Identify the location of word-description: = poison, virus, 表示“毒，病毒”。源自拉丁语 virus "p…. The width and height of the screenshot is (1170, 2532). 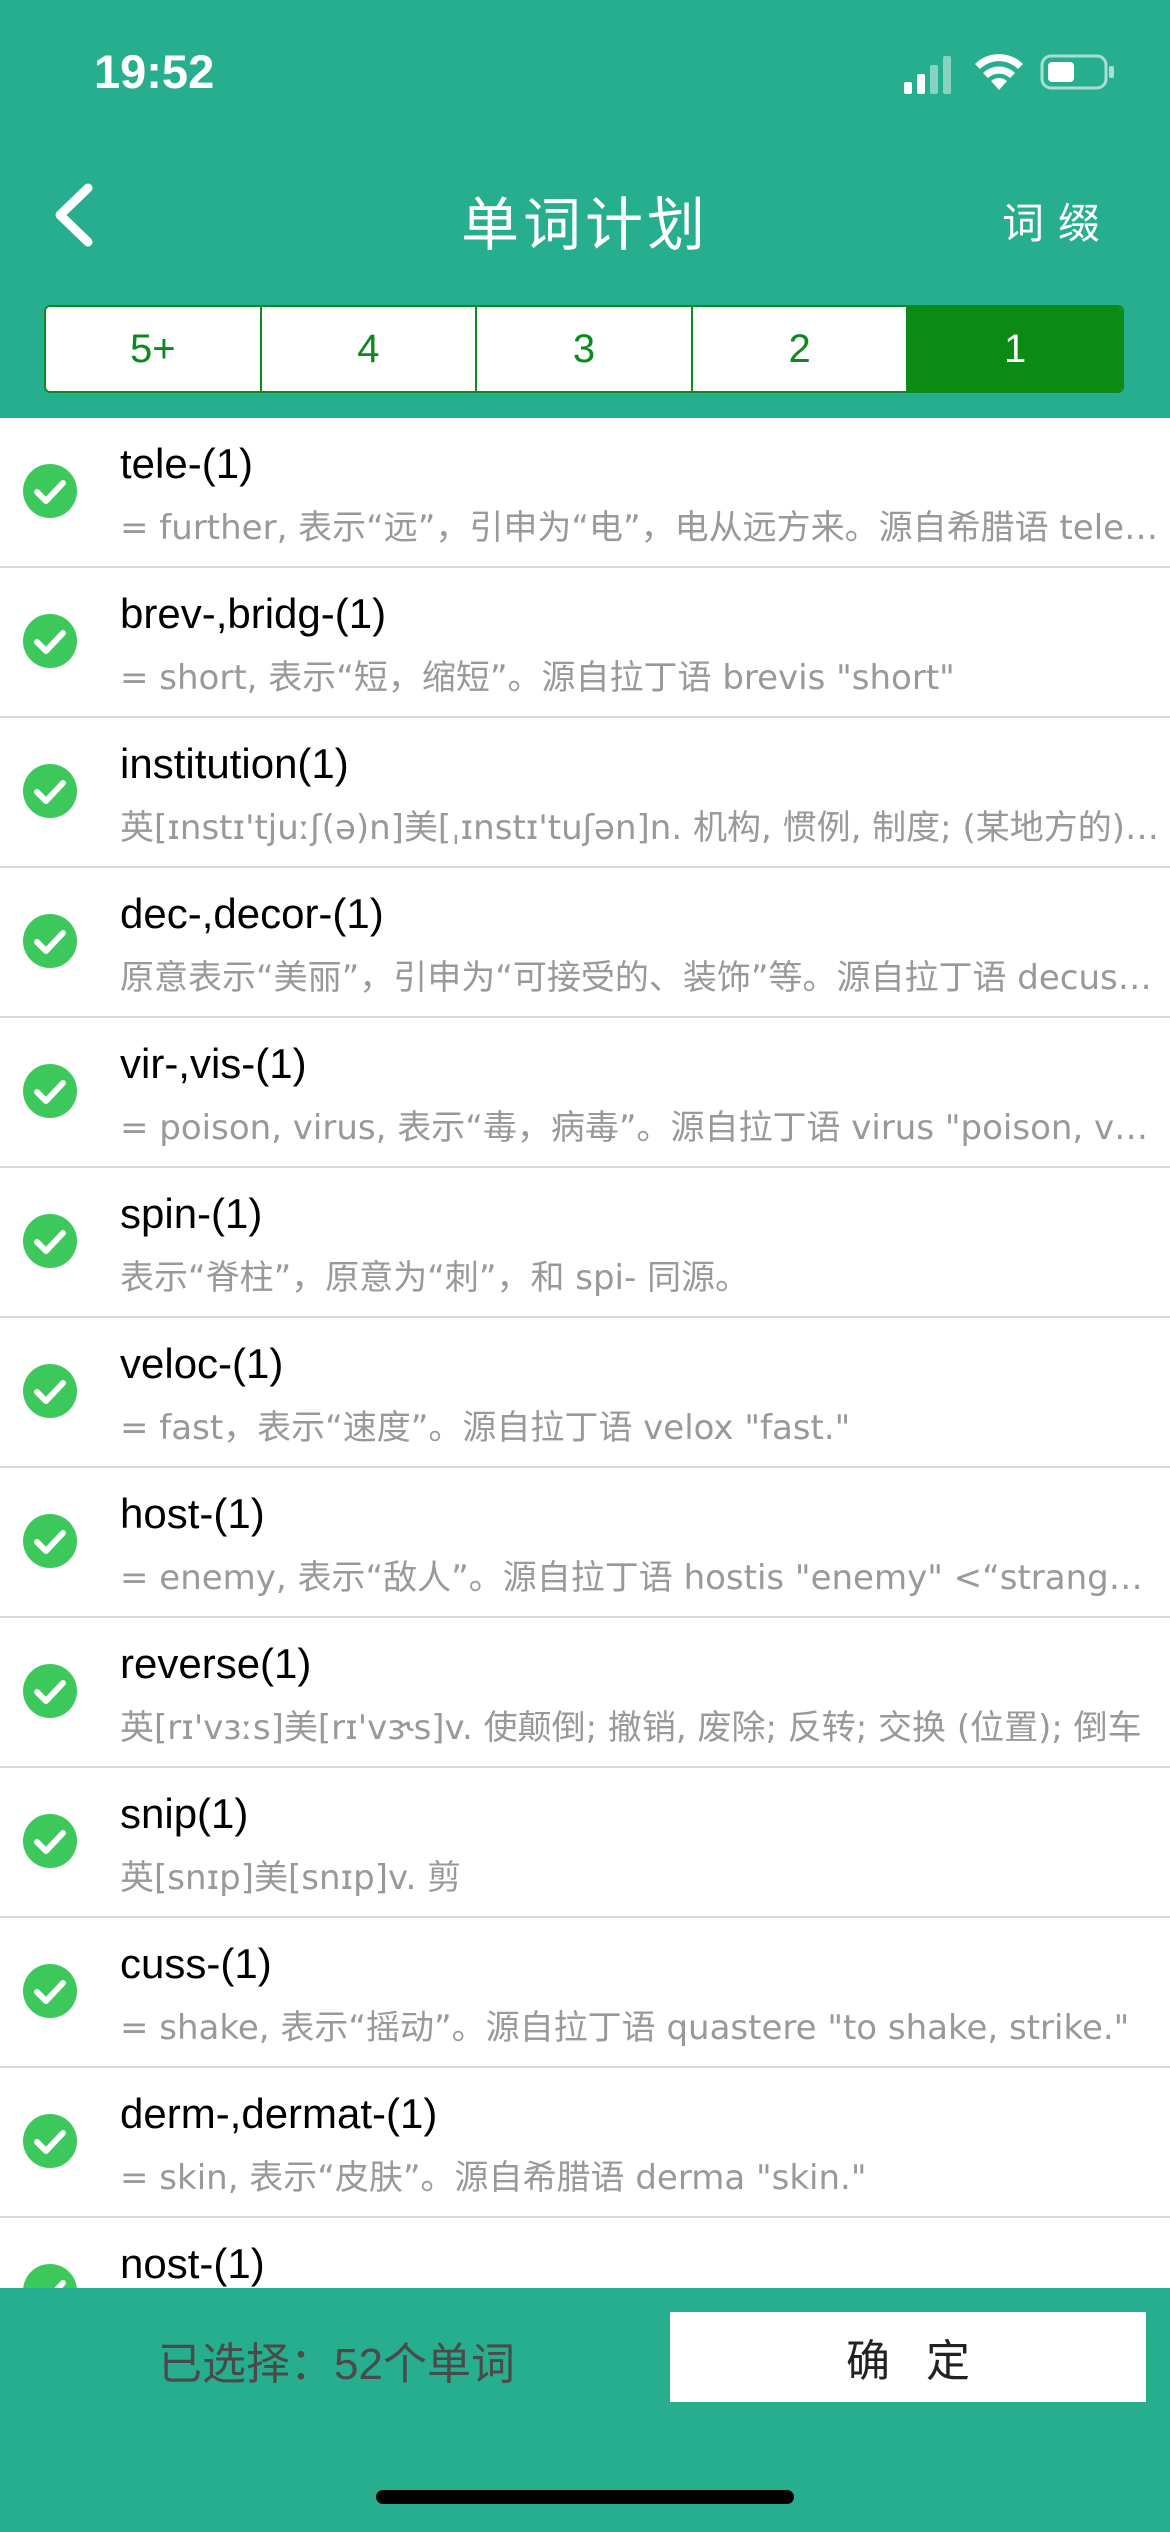
(640, 1128).